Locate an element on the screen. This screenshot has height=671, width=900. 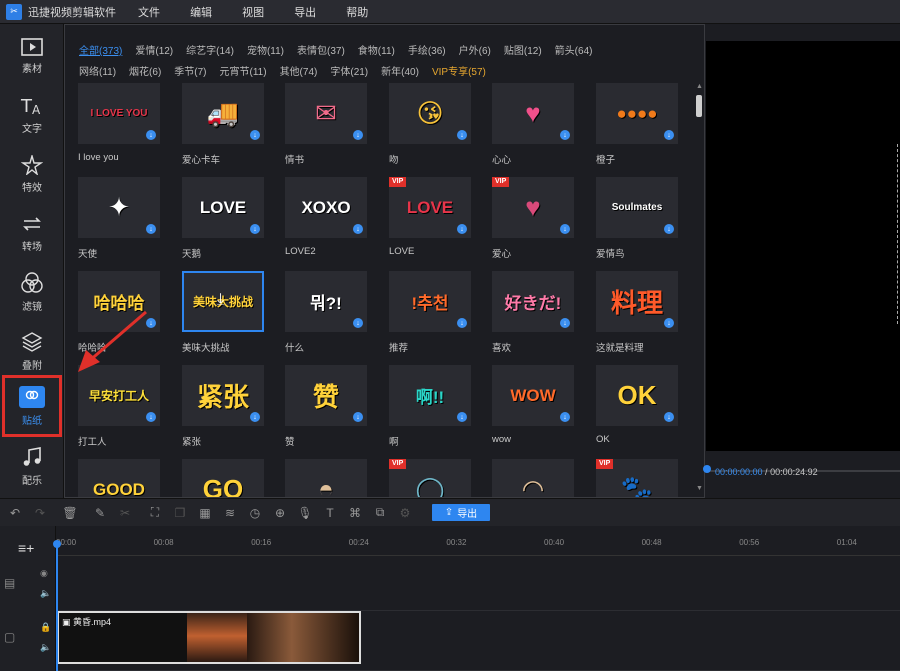
playhead-handle is located at coordinates (57, 544).